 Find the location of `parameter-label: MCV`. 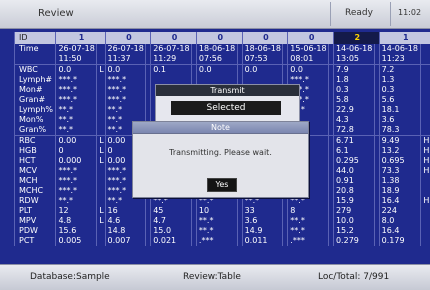

parameter-label: MCV is located at coordinates (35, 171).